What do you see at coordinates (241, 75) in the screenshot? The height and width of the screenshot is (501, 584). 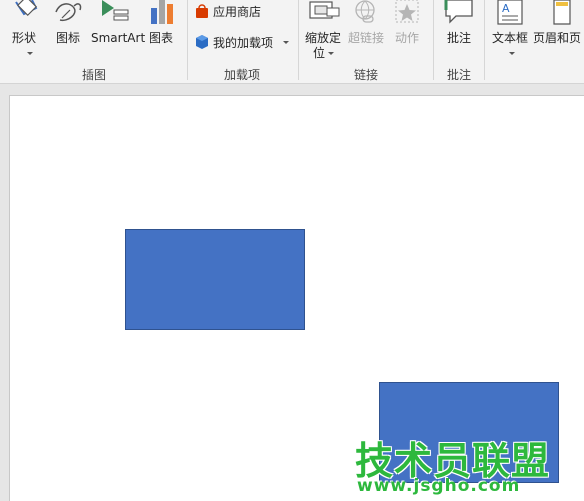 I see `addins-group-label: 加载项` at bounding box center [241, 75].